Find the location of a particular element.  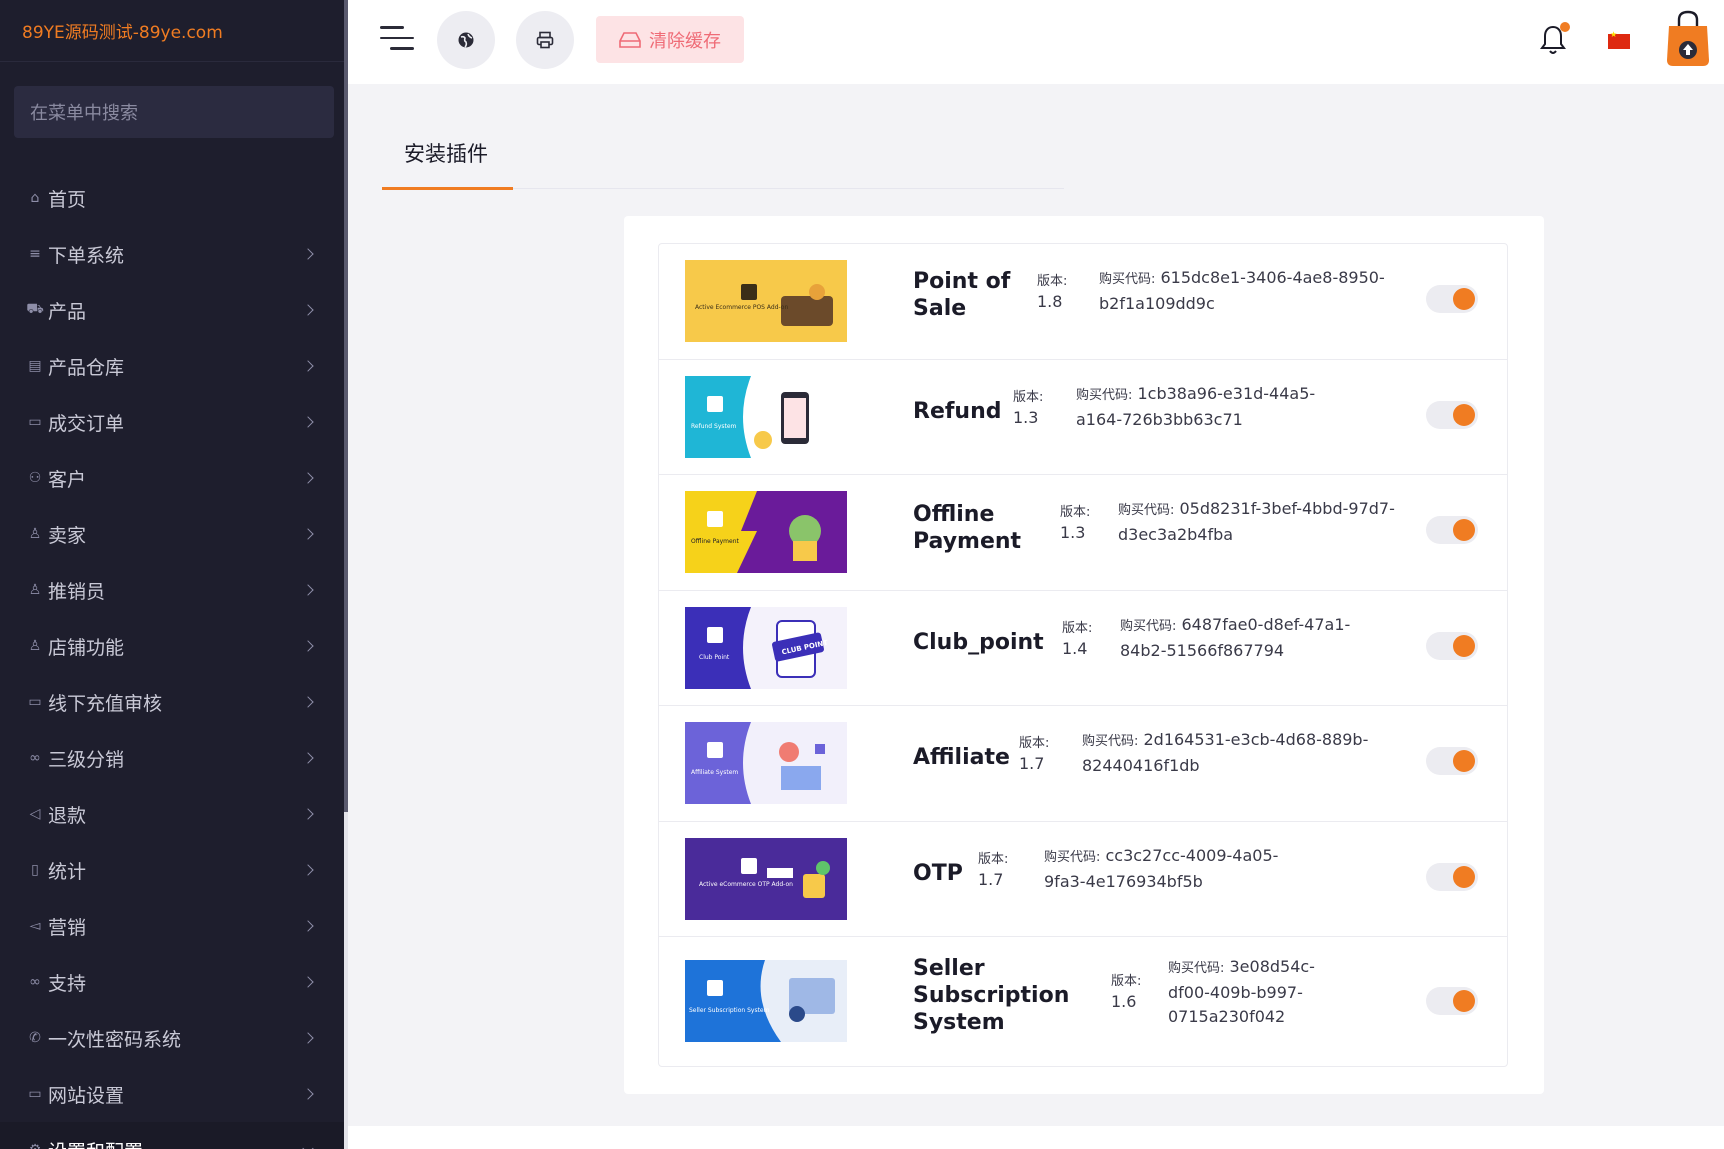

sidebar-item-refund: ◁ 退款 is located at coordinates (174, 814).